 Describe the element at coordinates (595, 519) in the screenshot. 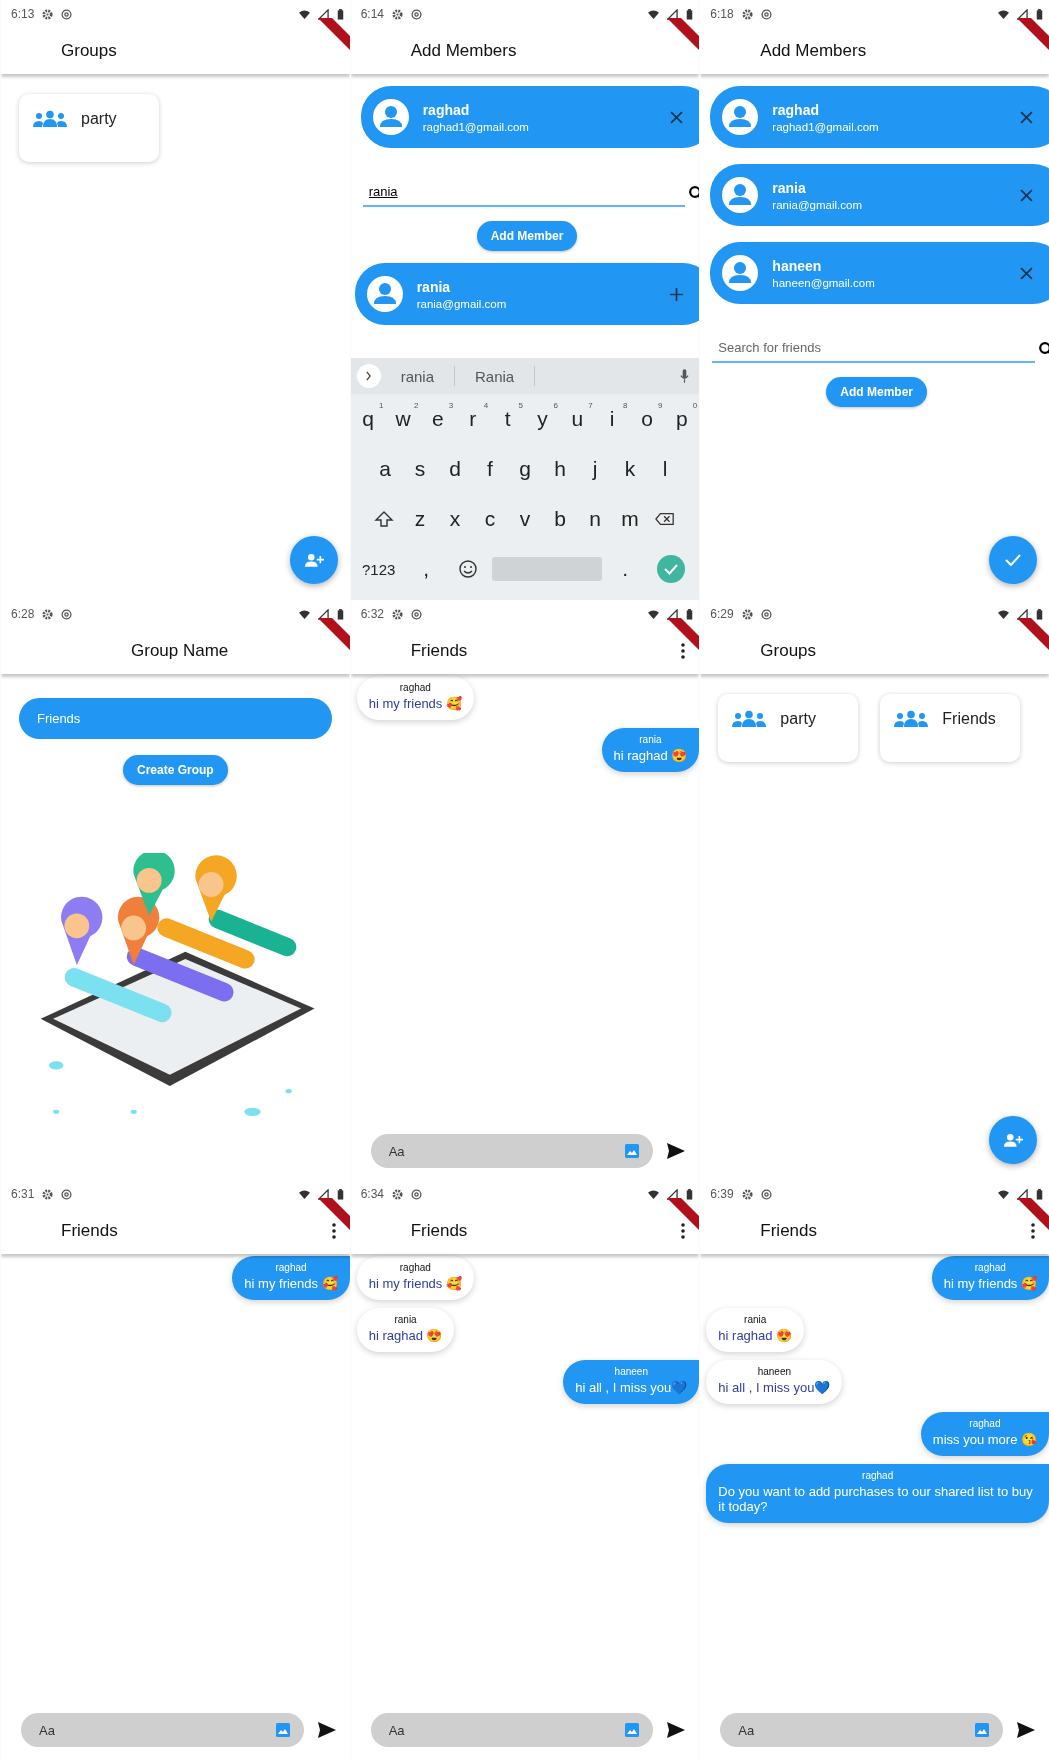

I see `keyboard-key: n` at that location.